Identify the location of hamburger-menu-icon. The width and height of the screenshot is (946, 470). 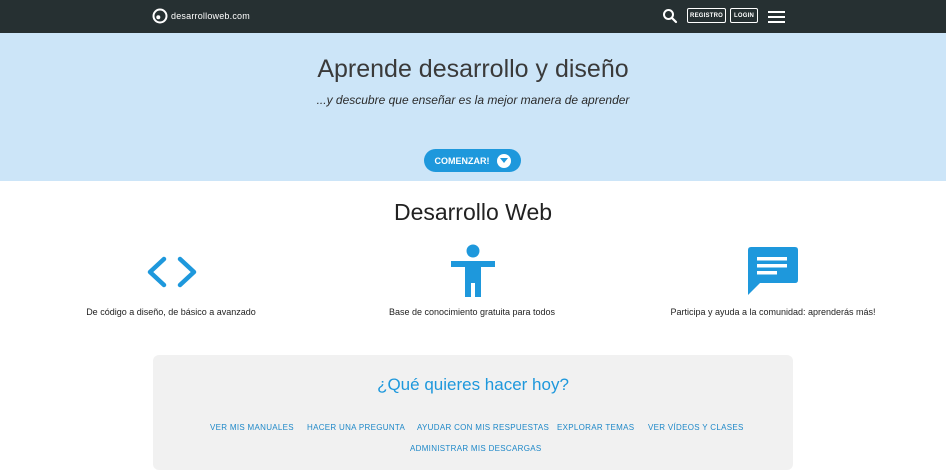
(776, 17).